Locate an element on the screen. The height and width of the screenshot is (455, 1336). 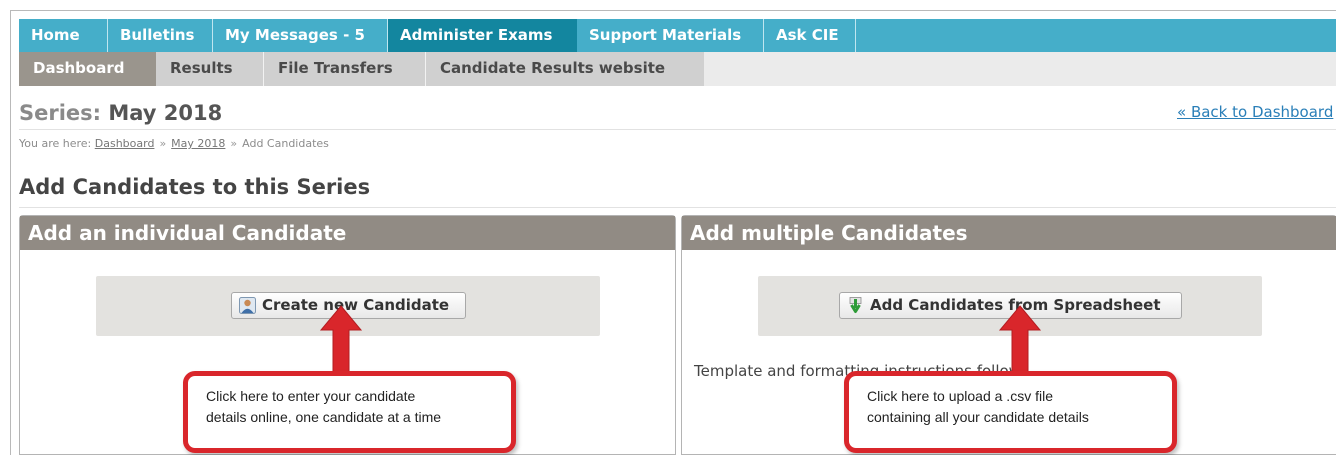
nav-home: Home is located at coordinates (63, 35).